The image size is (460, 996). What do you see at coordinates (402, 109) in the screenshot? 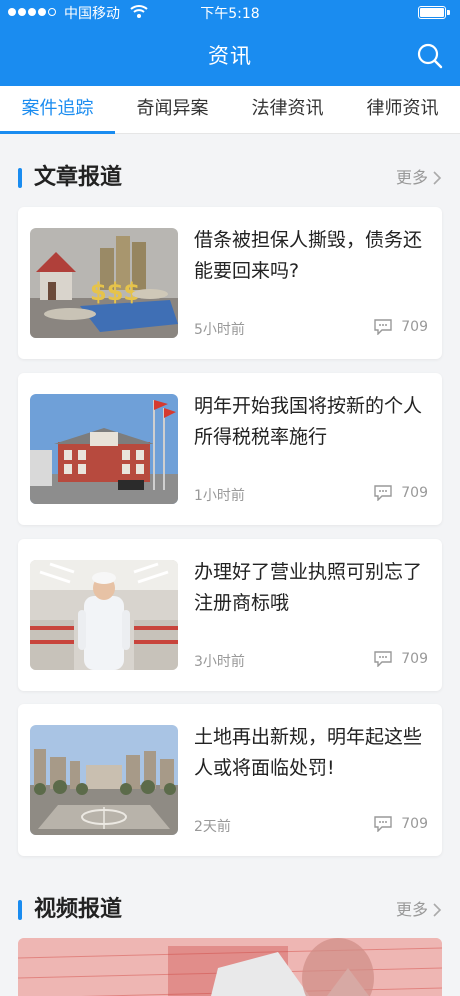
I see `tab-lawyer-news: 律师资讯` at bounding box center [402, 109].